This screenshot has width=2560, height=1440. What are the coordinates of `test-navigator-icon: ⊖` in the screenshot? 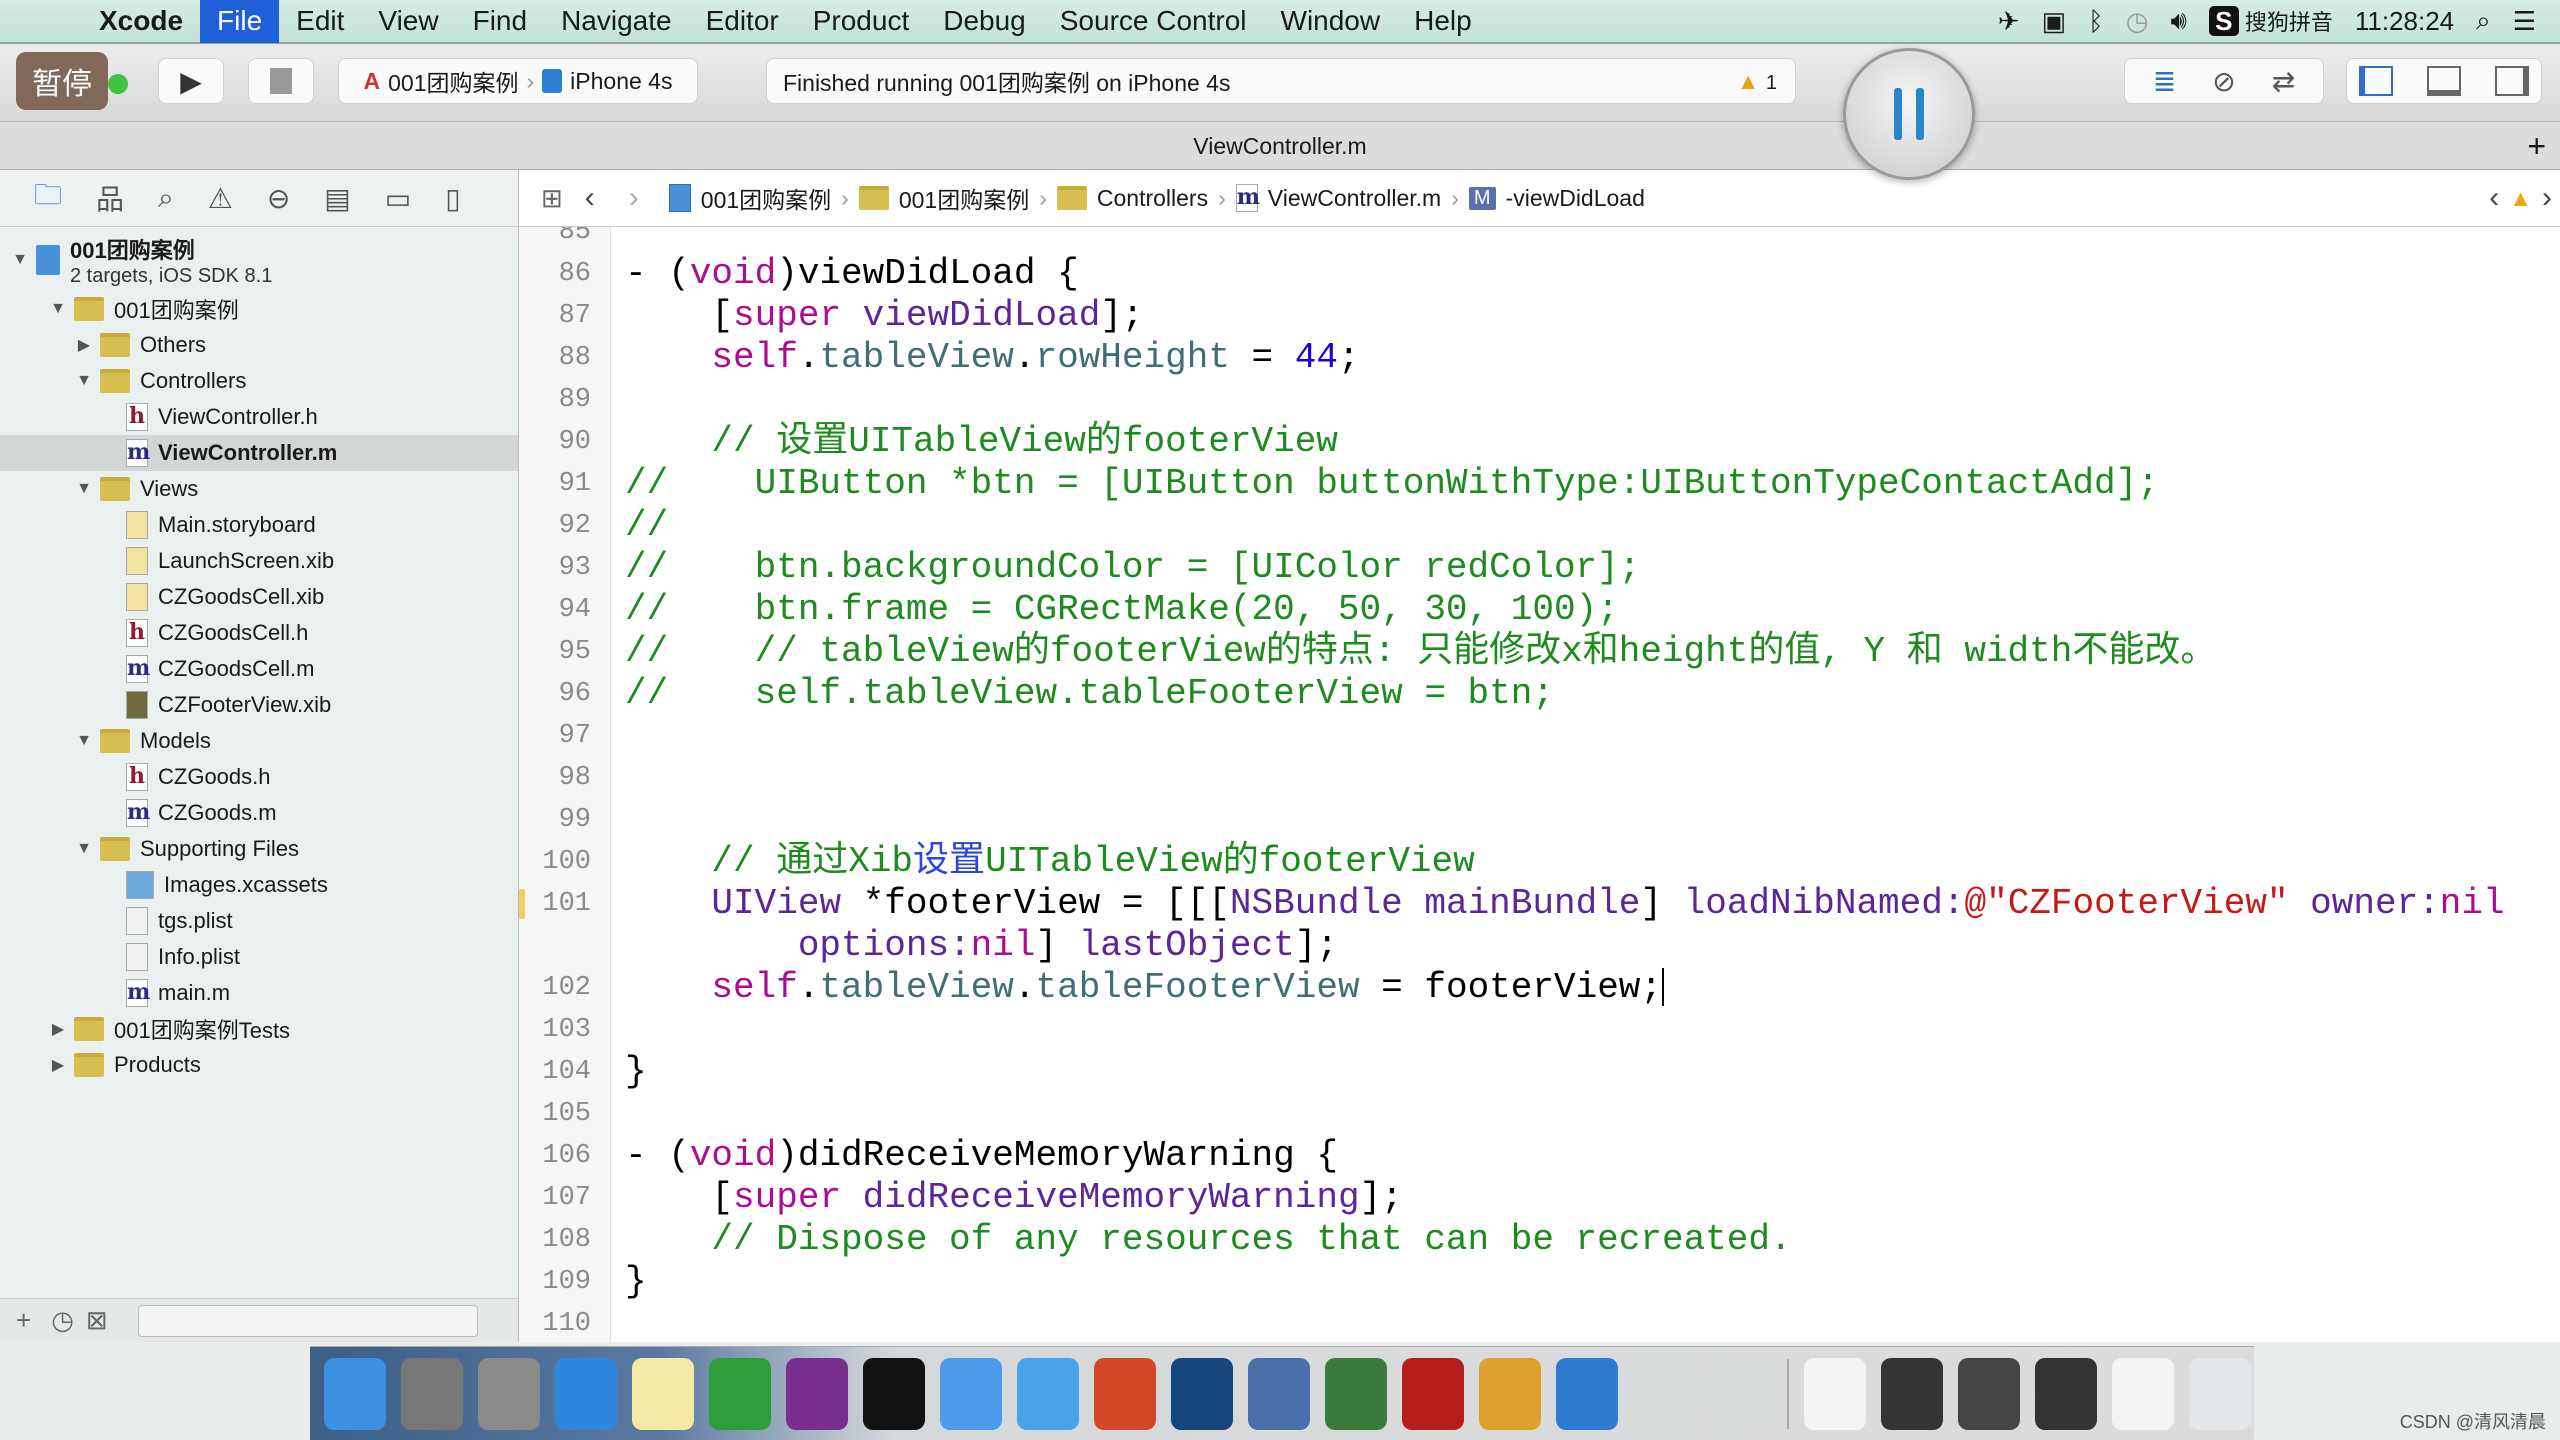 It's located at (278, 198).